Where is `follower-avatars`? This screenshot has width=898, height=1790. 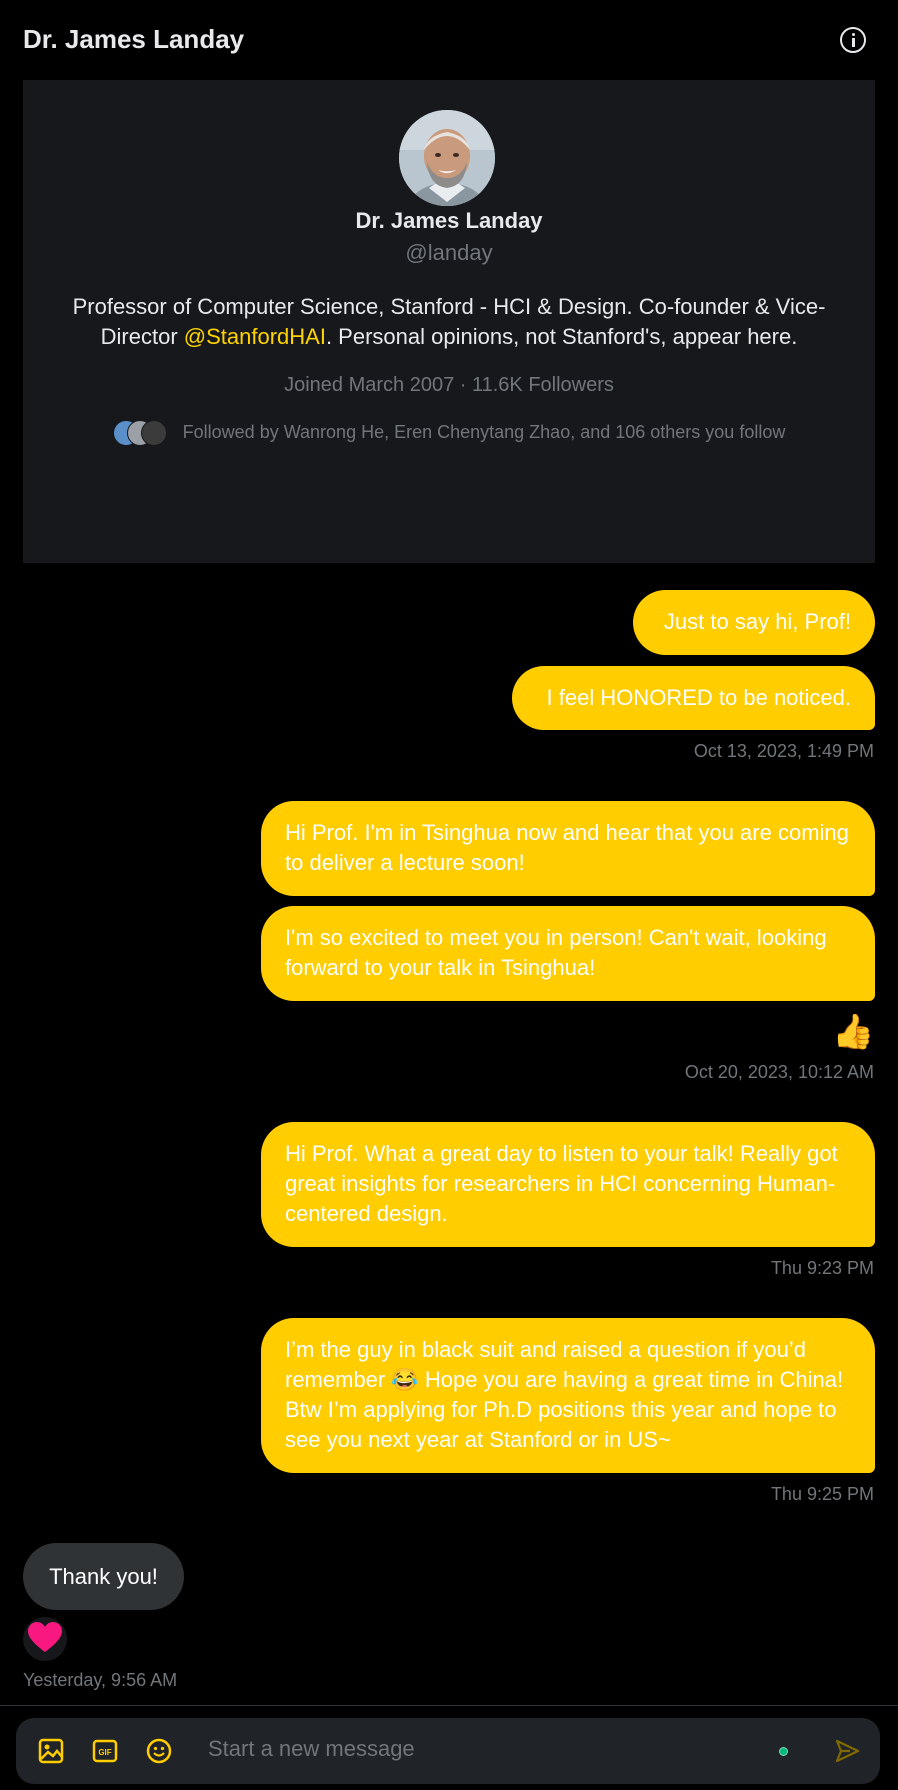 follower-avatars is located at coordinates (140, 432).